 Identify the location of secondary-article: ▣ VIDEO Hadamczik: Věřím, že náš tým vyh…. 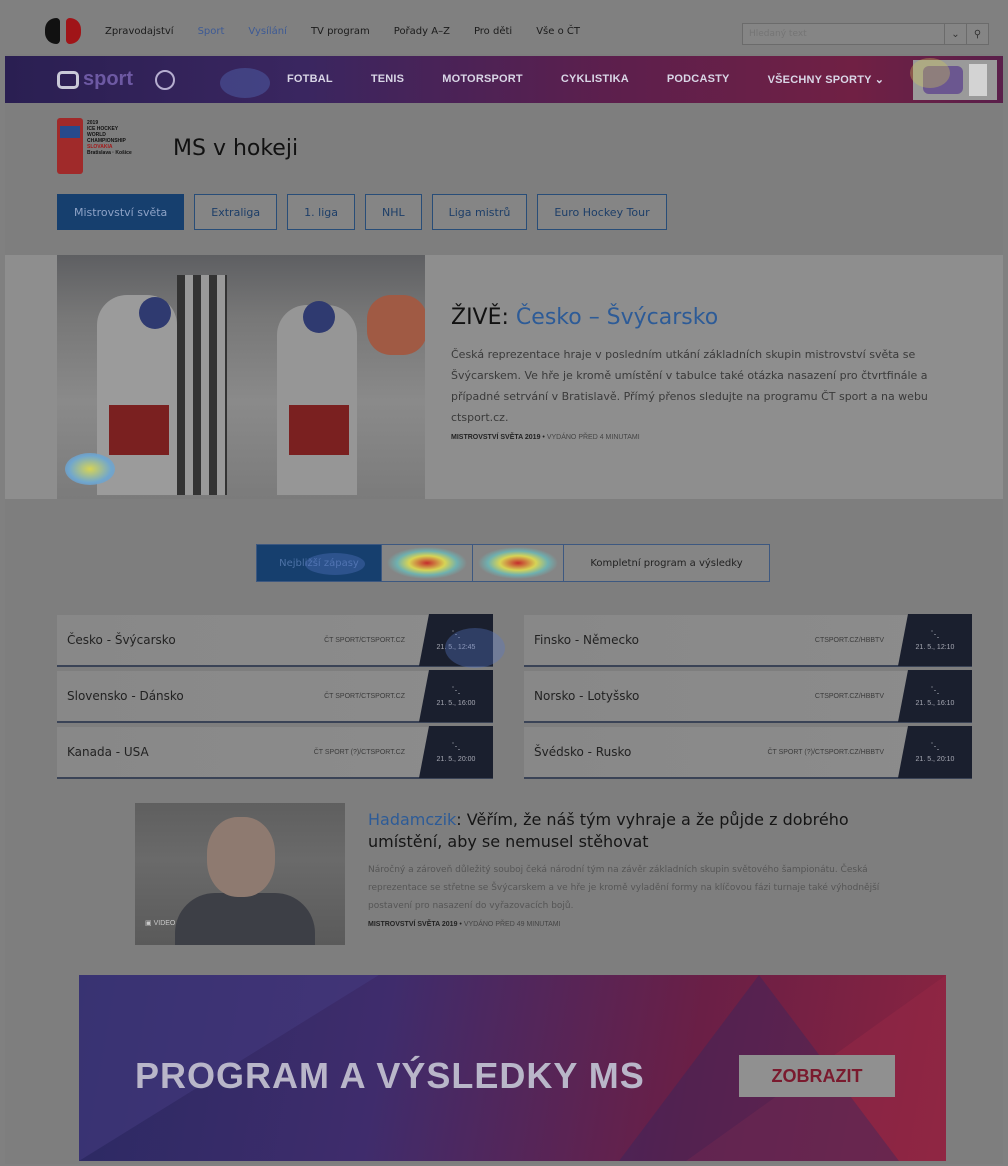
(510, 874).